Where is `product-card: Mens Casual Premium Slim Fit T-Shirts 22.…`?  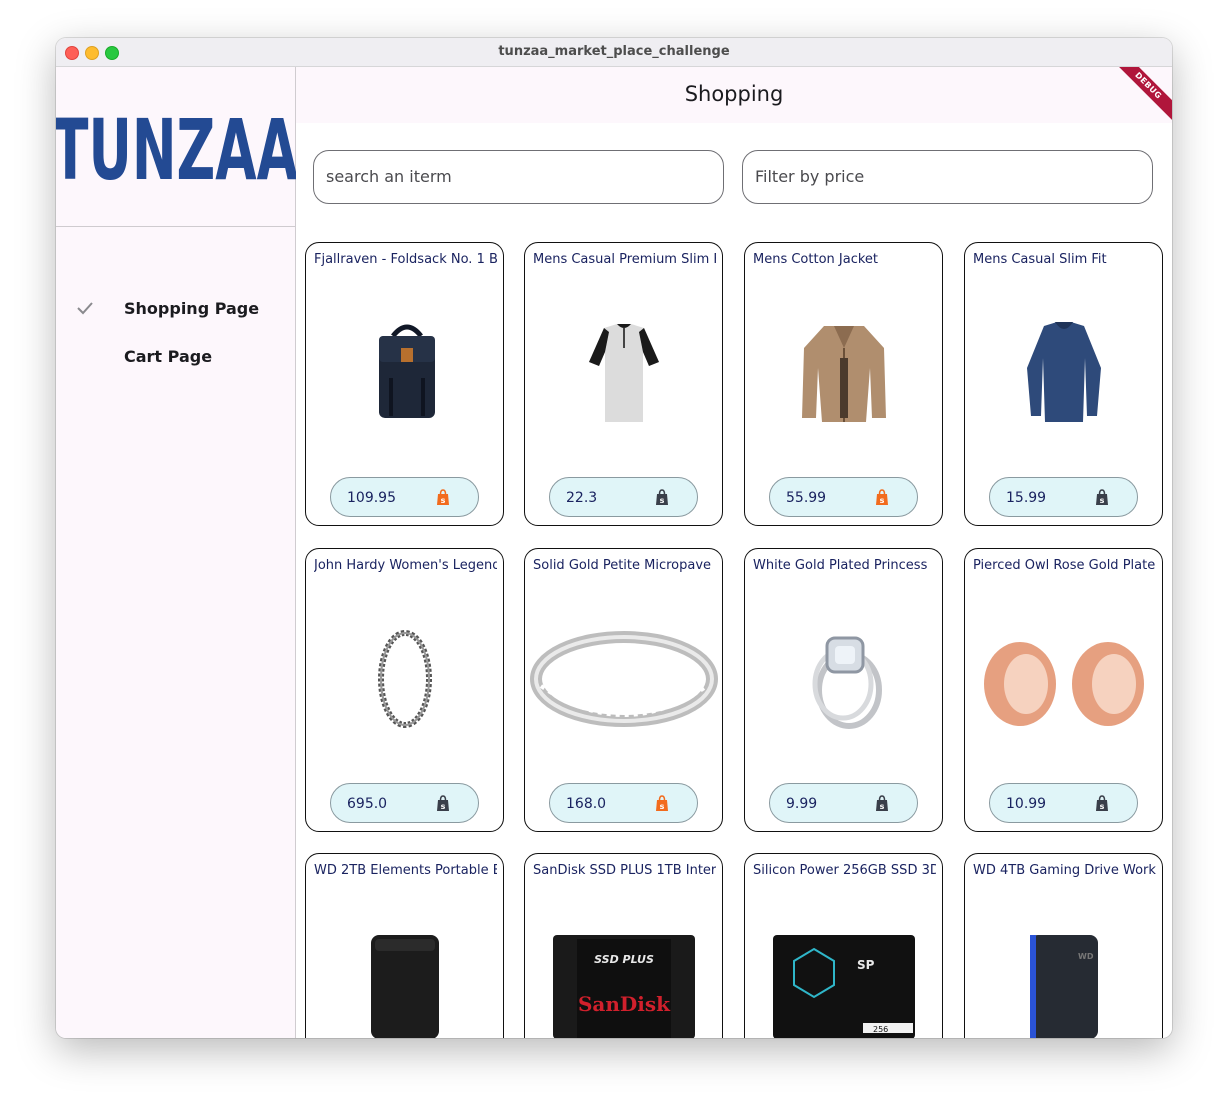
product-card: Mens Casual Premium Slim Fit T-Shirts 22.… is located at coordinates (623, 384).